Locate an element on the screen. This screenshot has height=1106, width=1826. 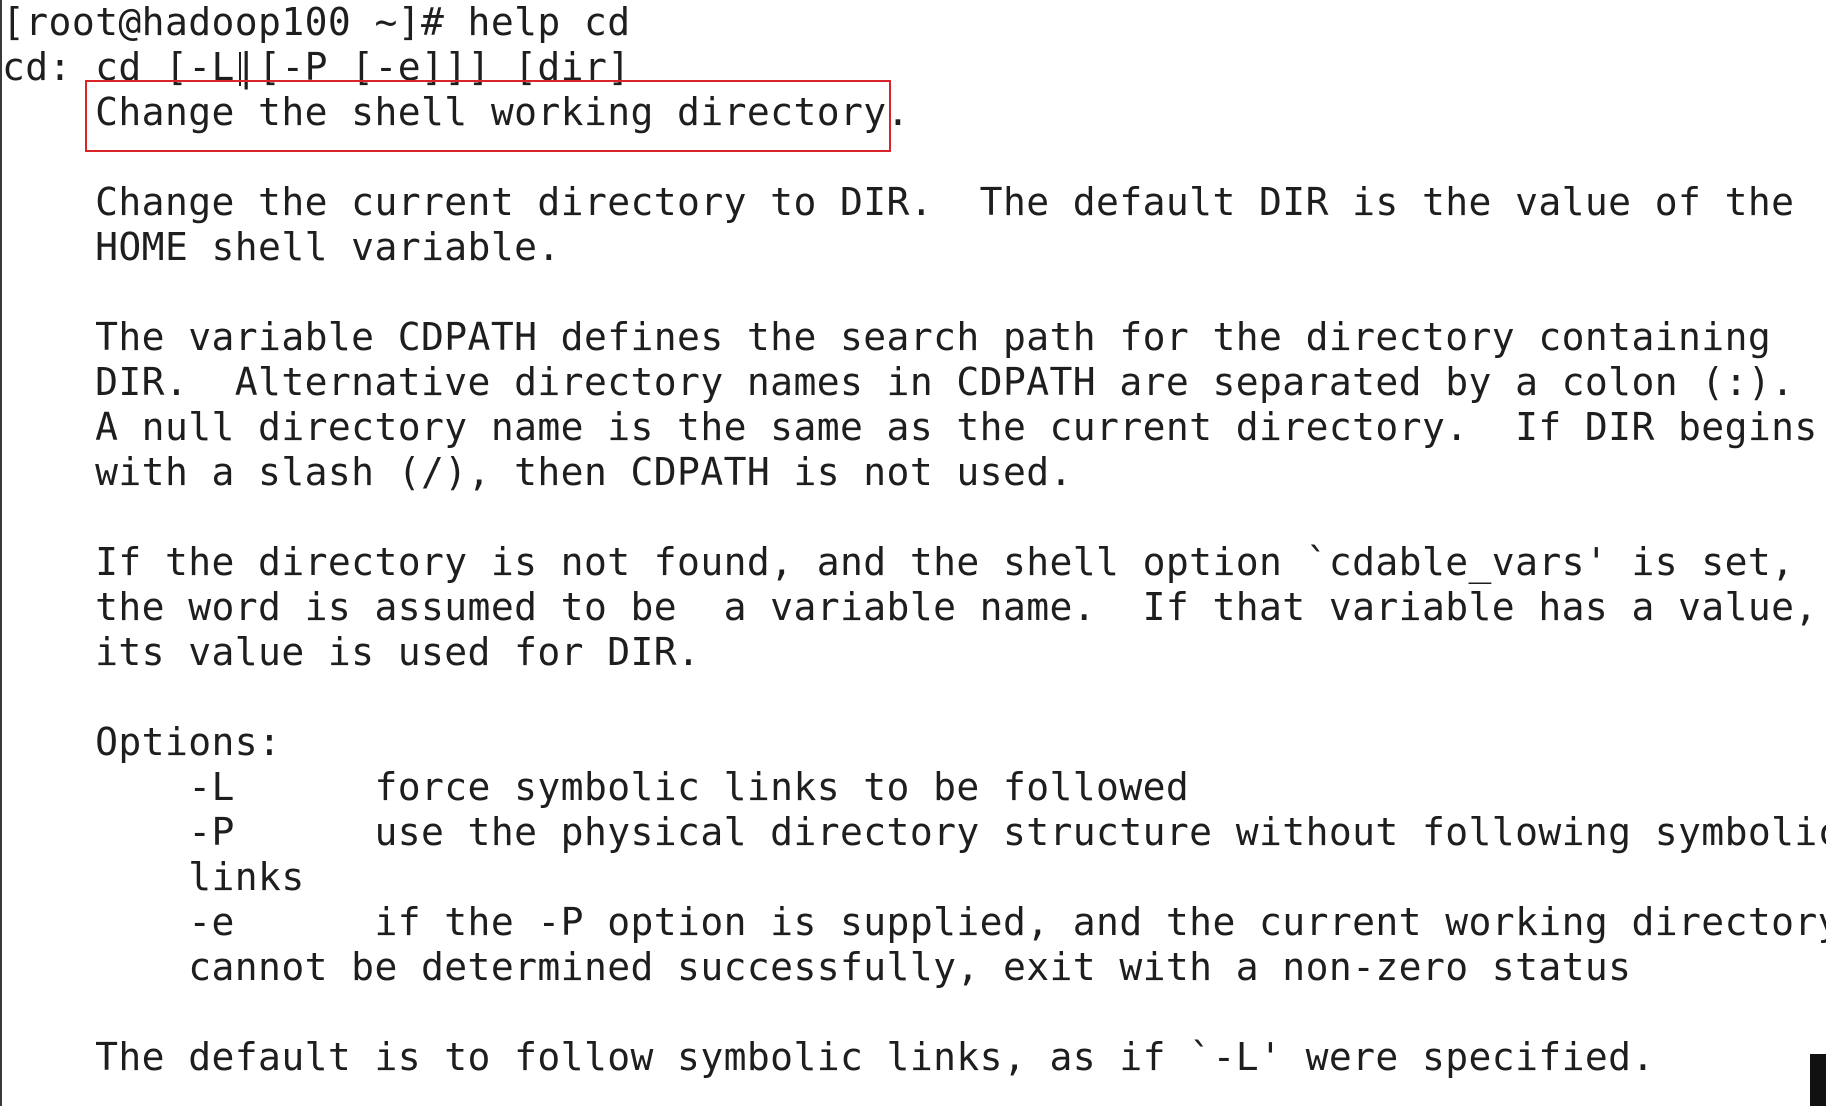
text-cursor is located at coordinates (240, 69).